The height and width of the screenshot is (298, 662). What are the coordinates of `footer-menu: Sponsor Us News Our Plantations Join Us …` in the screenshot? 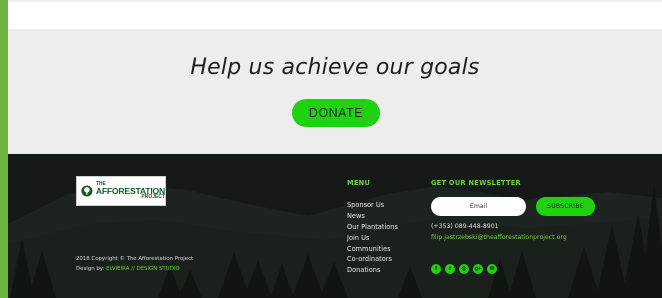 It's located at (372, 238).